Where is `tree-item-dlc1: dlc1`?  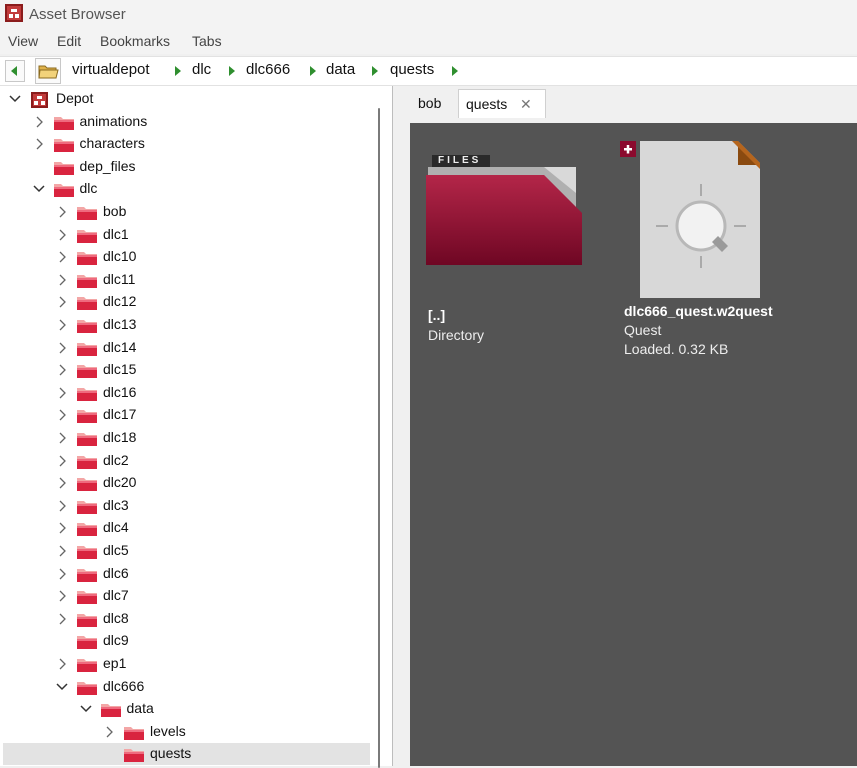
tree-item-dlc1: dlc1 is located at coordinates (188, 235).